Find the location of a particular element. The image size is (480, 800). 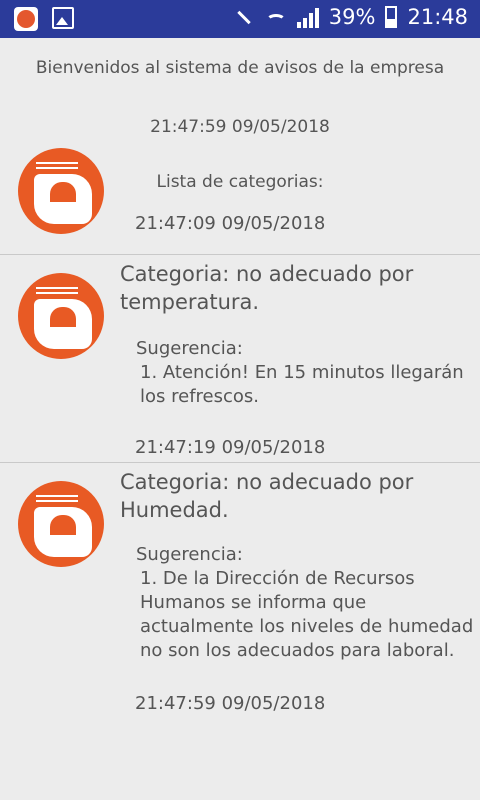

app-notification-icon is located at coordinates (26, 19).